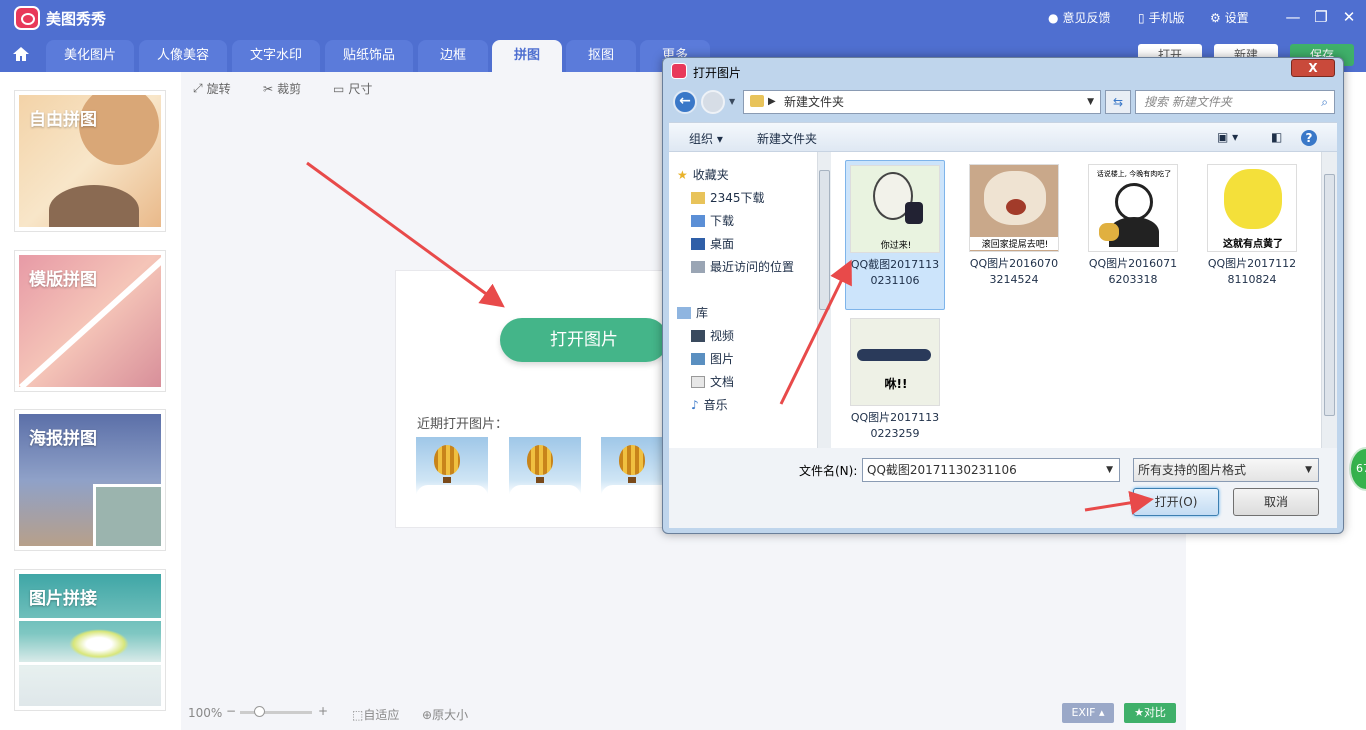 The width and height of the screenshot is (1366, 730). What do you see at coordinates (1309, 138) in the screenshot?
I see `help-icon: ?` at bounding box center [1309, 138].